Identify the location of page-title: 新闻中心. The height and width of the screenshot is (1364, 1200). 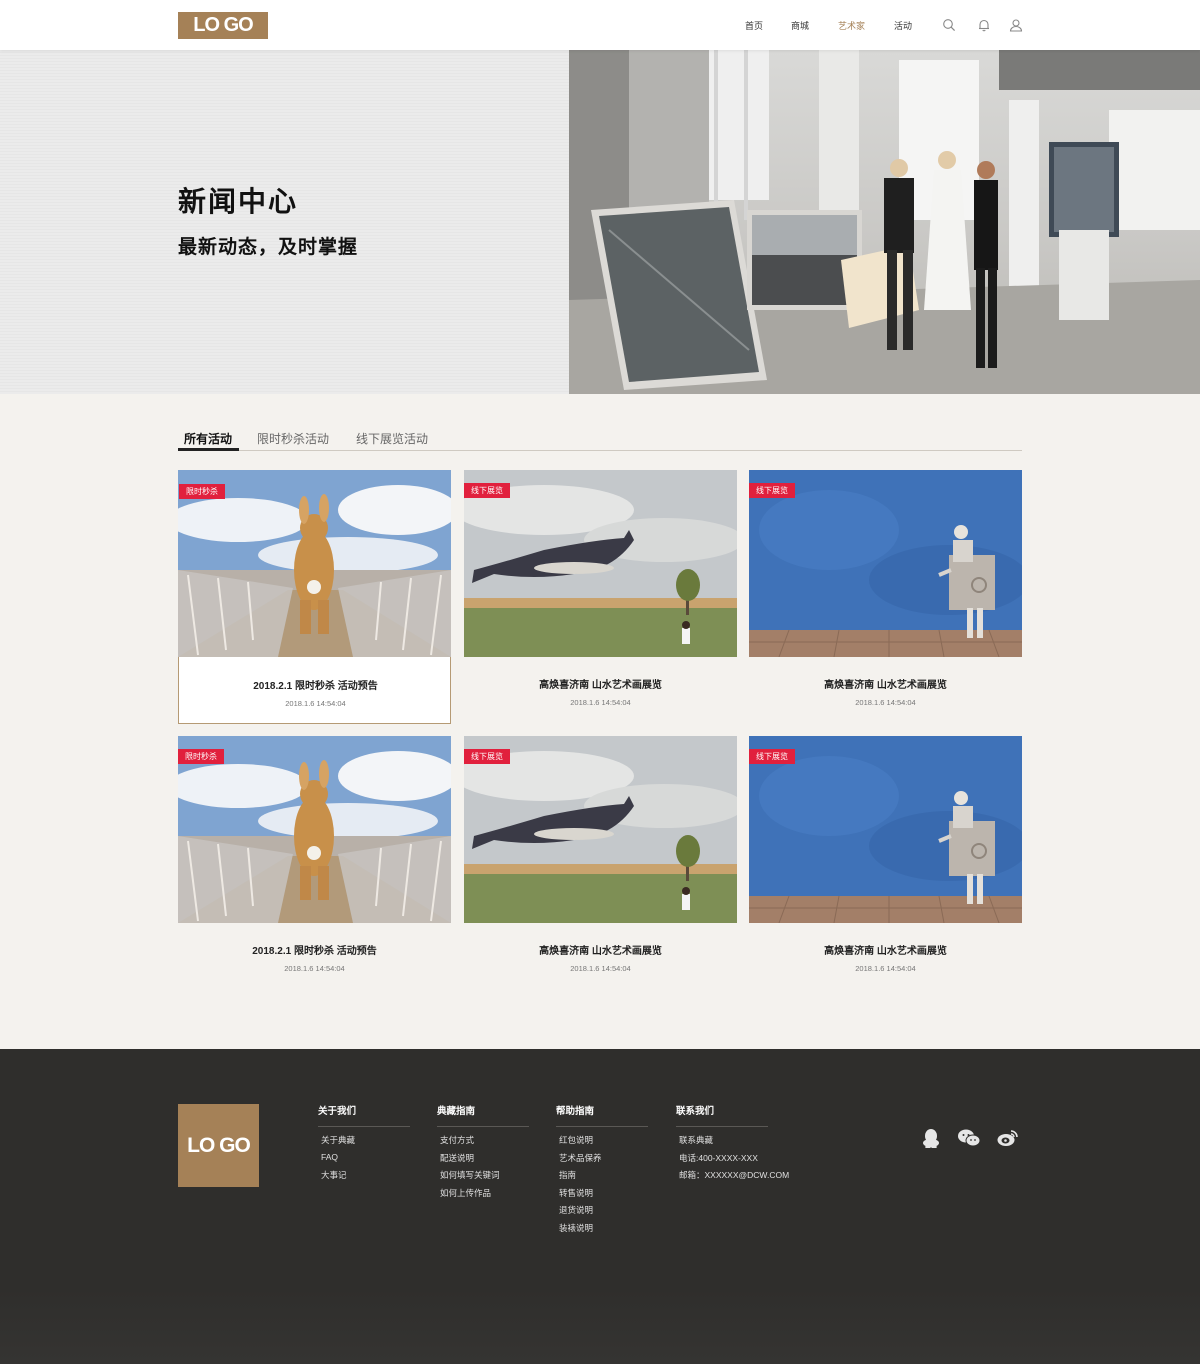
(238, 201).